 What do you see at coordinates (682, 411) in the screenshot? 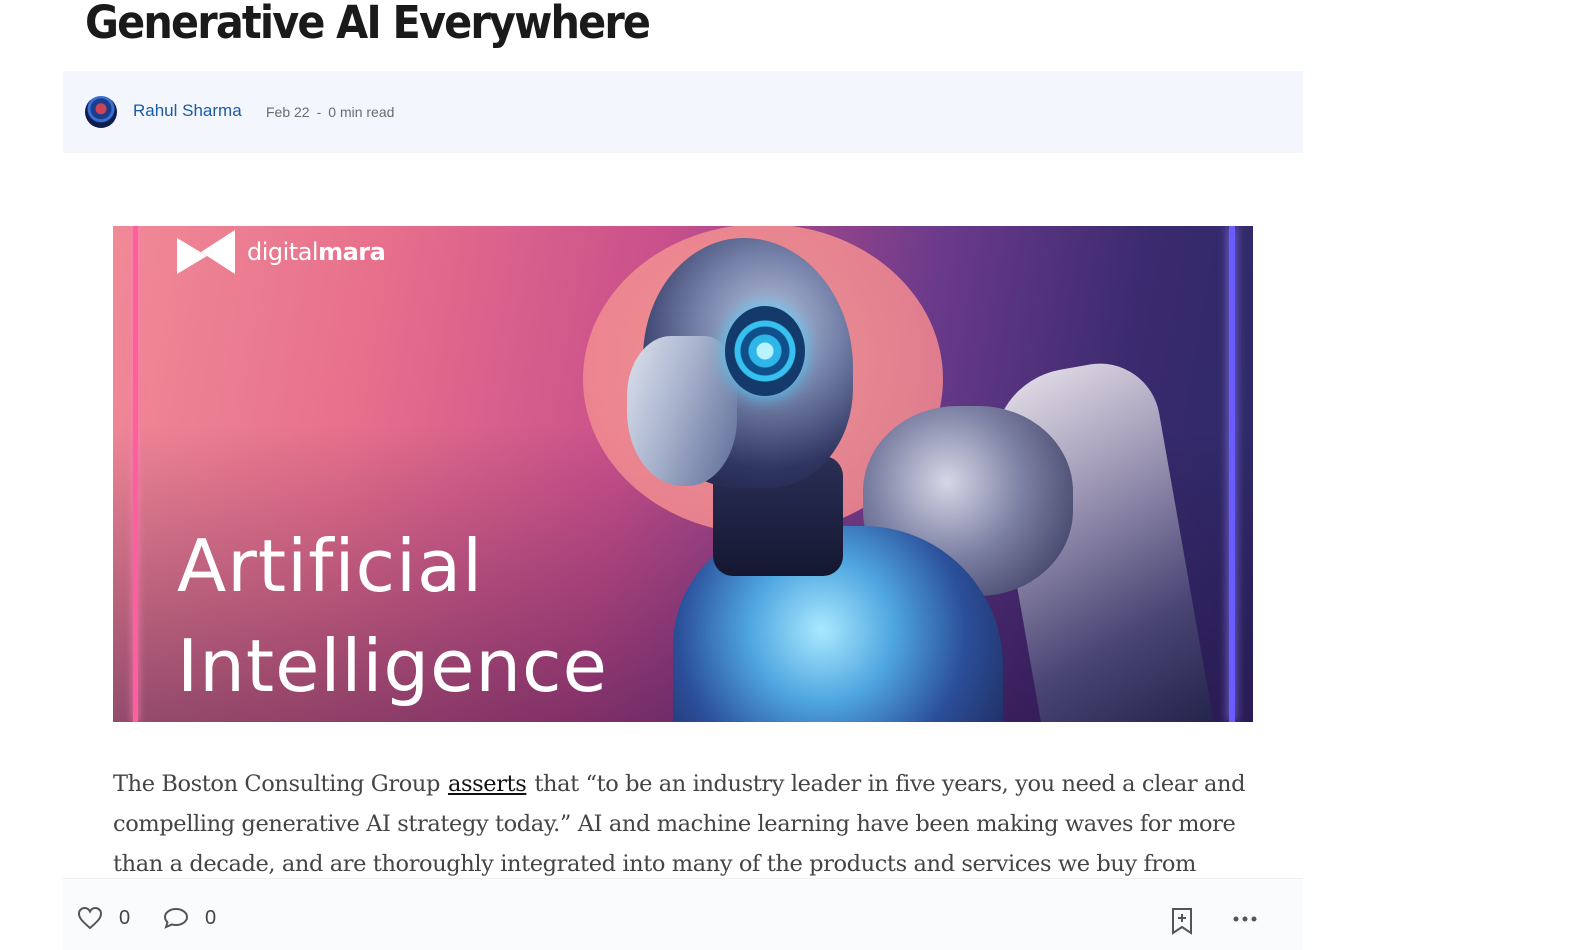
I see `robot-face` at bounding box center [682, 411].